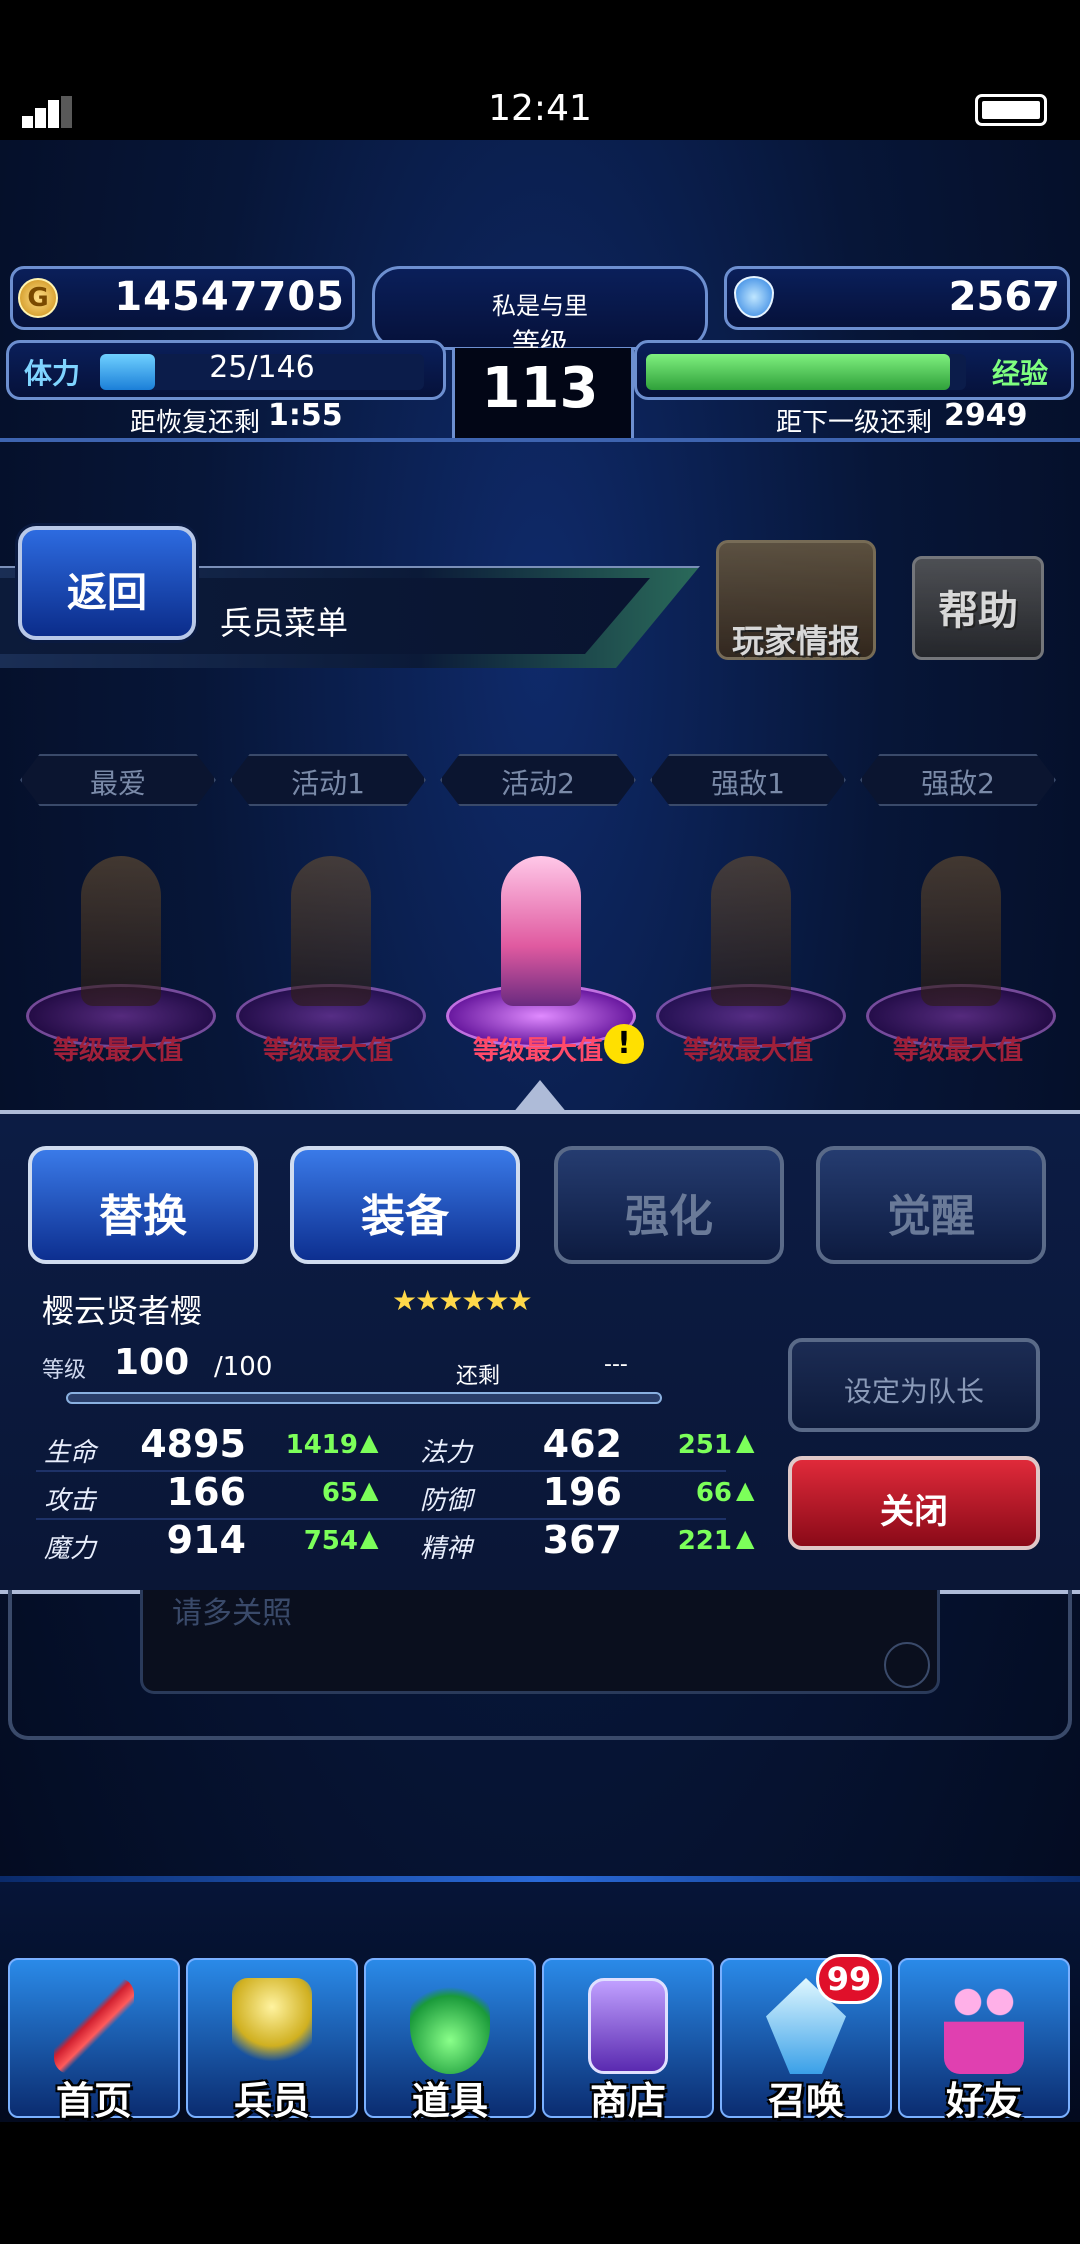 The image size is (1080, 2244). Describe the element at coordinates (582, 1540) in the screenshot. I see `stat-value-spr: 367` at that location.